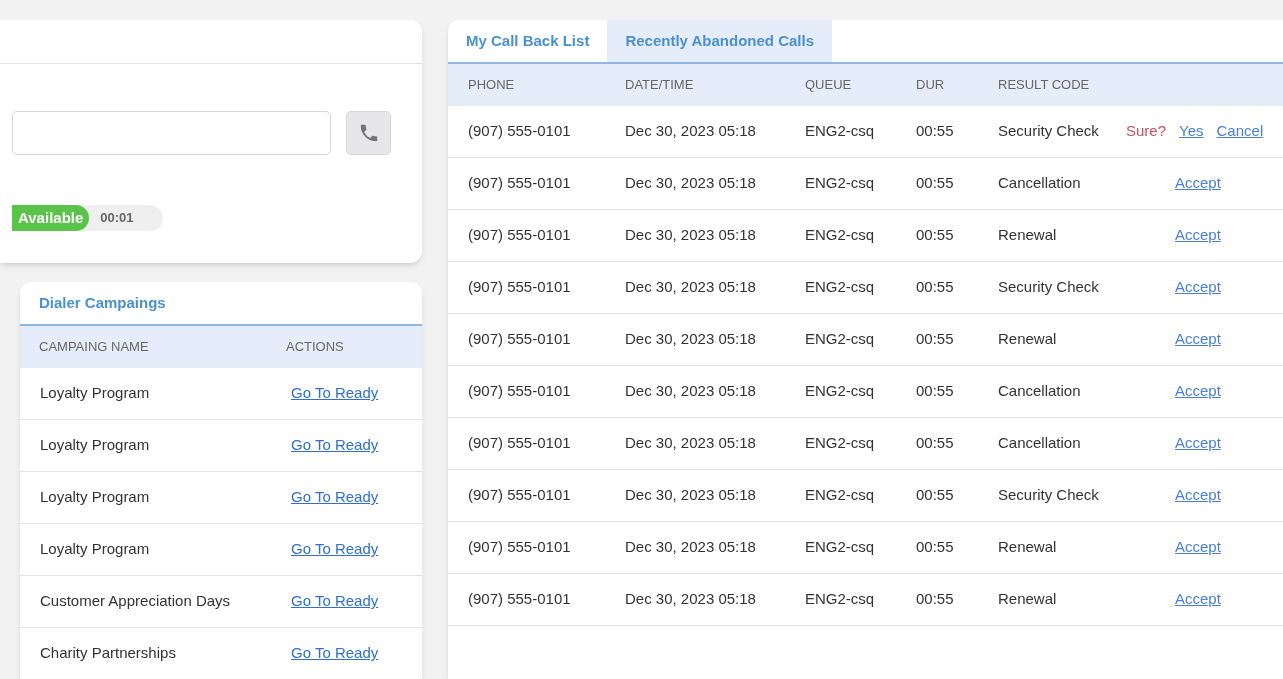  Describe the element at coordinates (102, 302) in the screenshot. I see `card-title: Dialer Campaings` at that location.